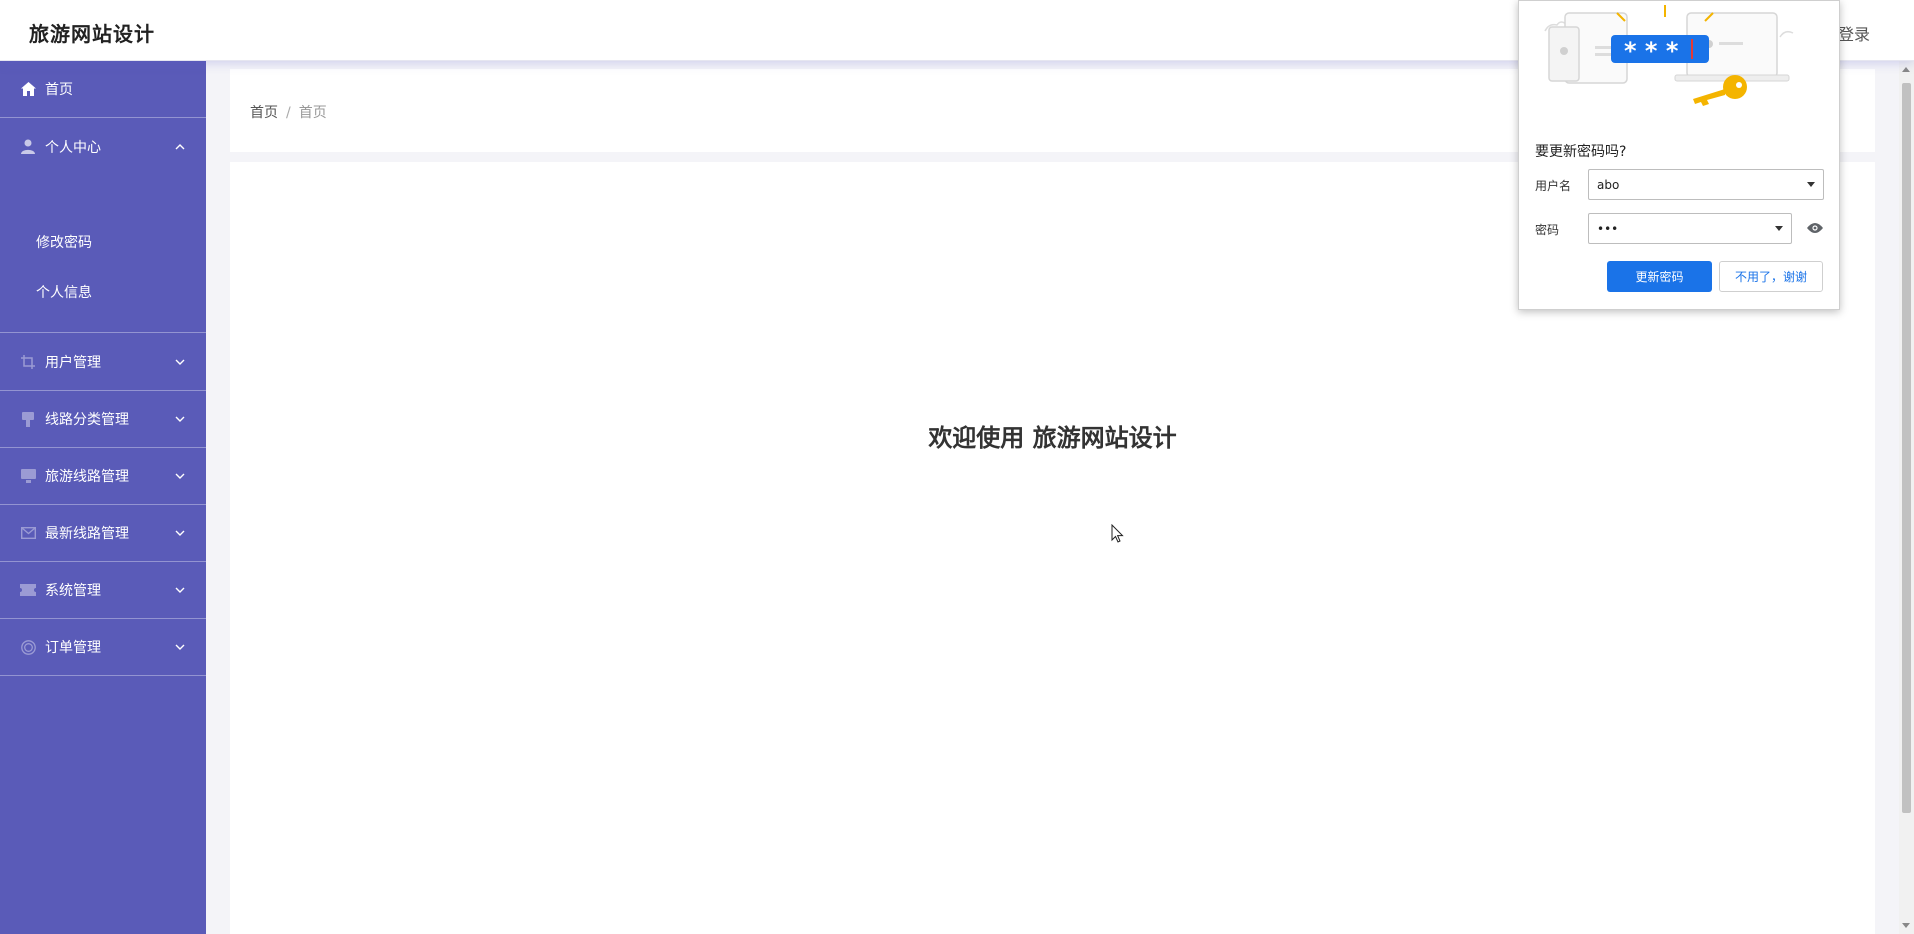 This screenshot has height=934, width=1914. What do you see at coordinates (103, 242) in the screenshot?
I see `sidebar-subitem-change-password: 修改密码` at bounding box center [103, 242].